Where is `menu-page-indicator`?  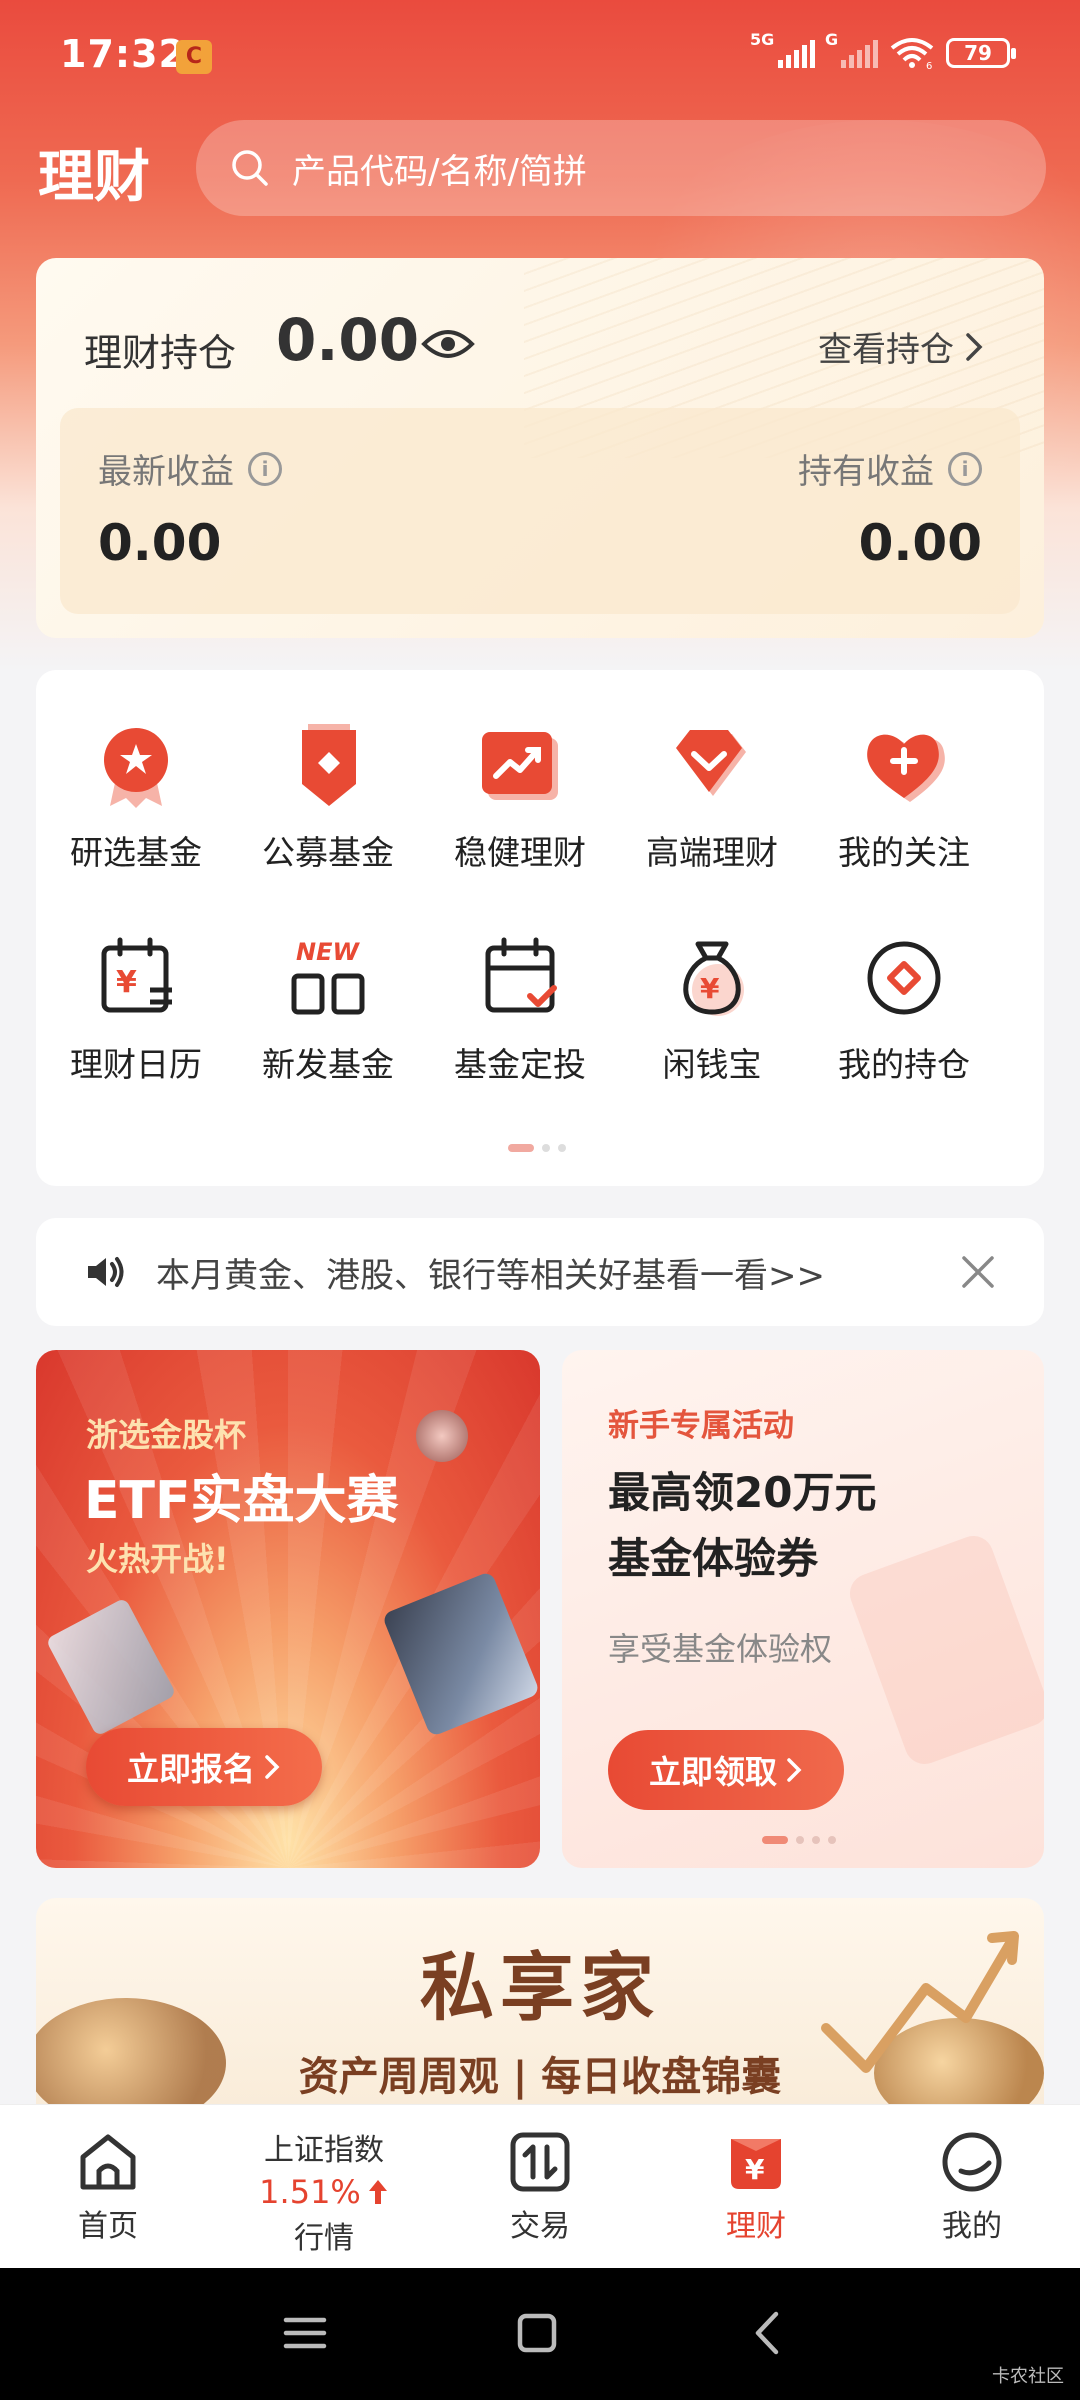 menu-page-indicator is located at coordinates (537, 1148).